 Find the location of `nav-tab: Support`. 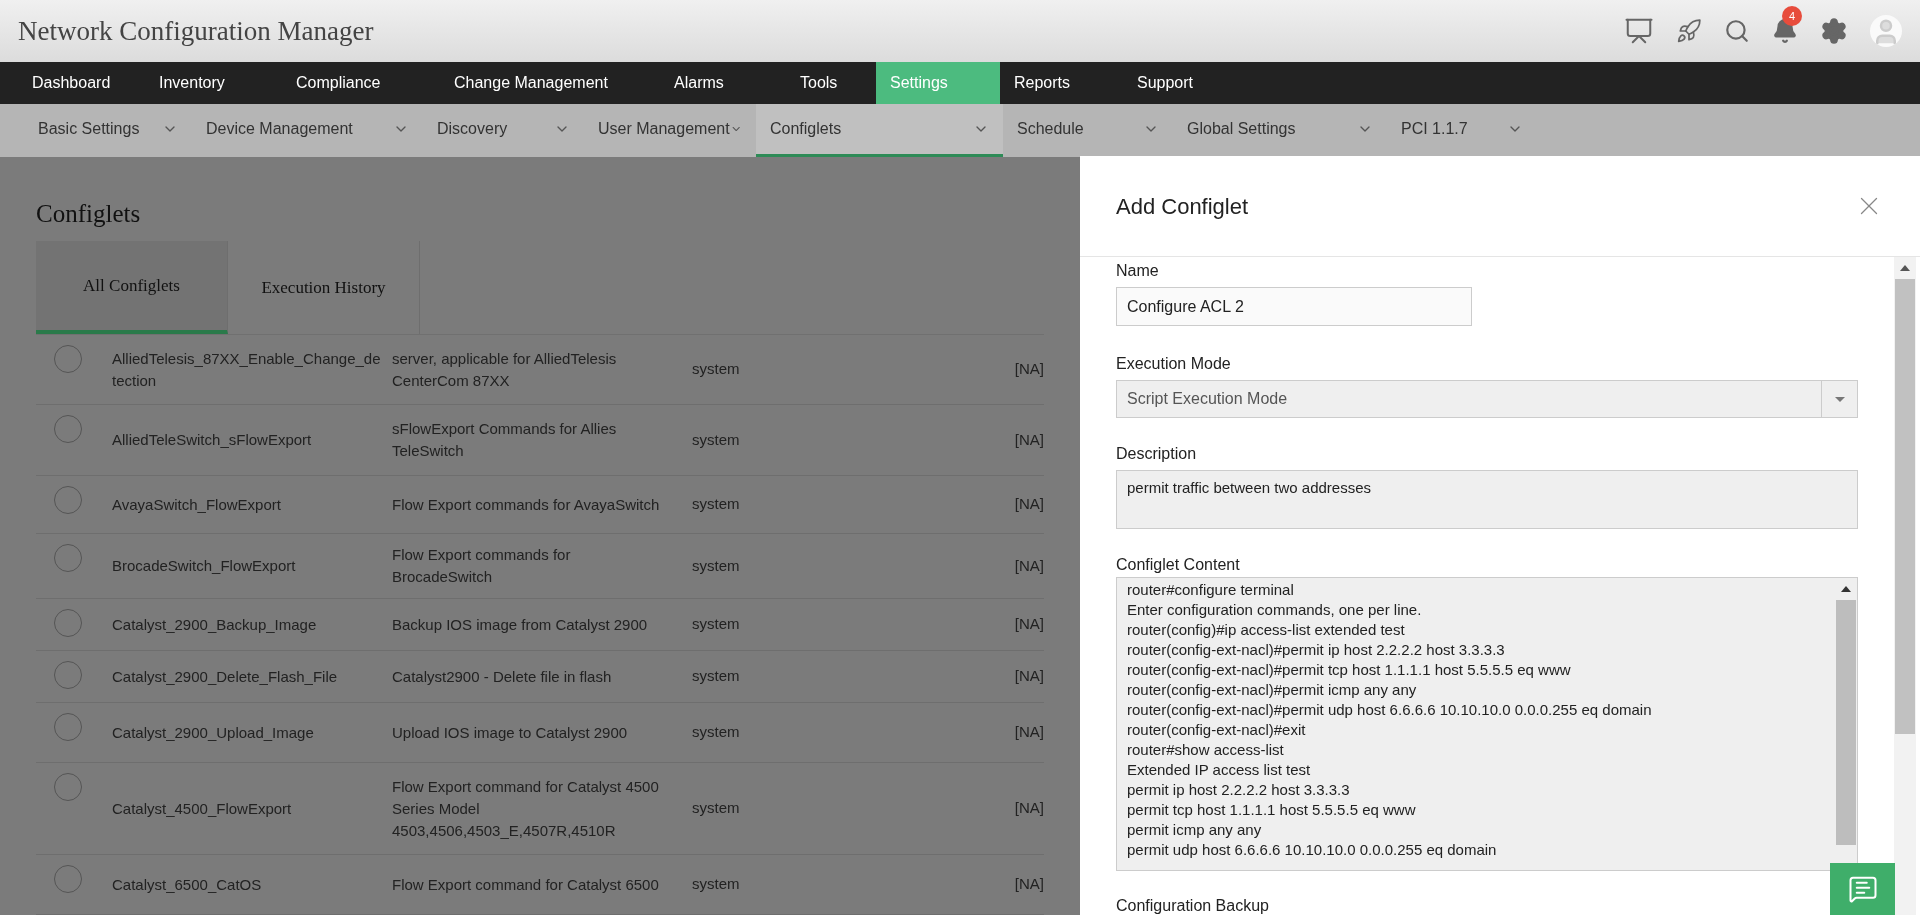

nav-tab: Support is located at coordinates (1181, 83).